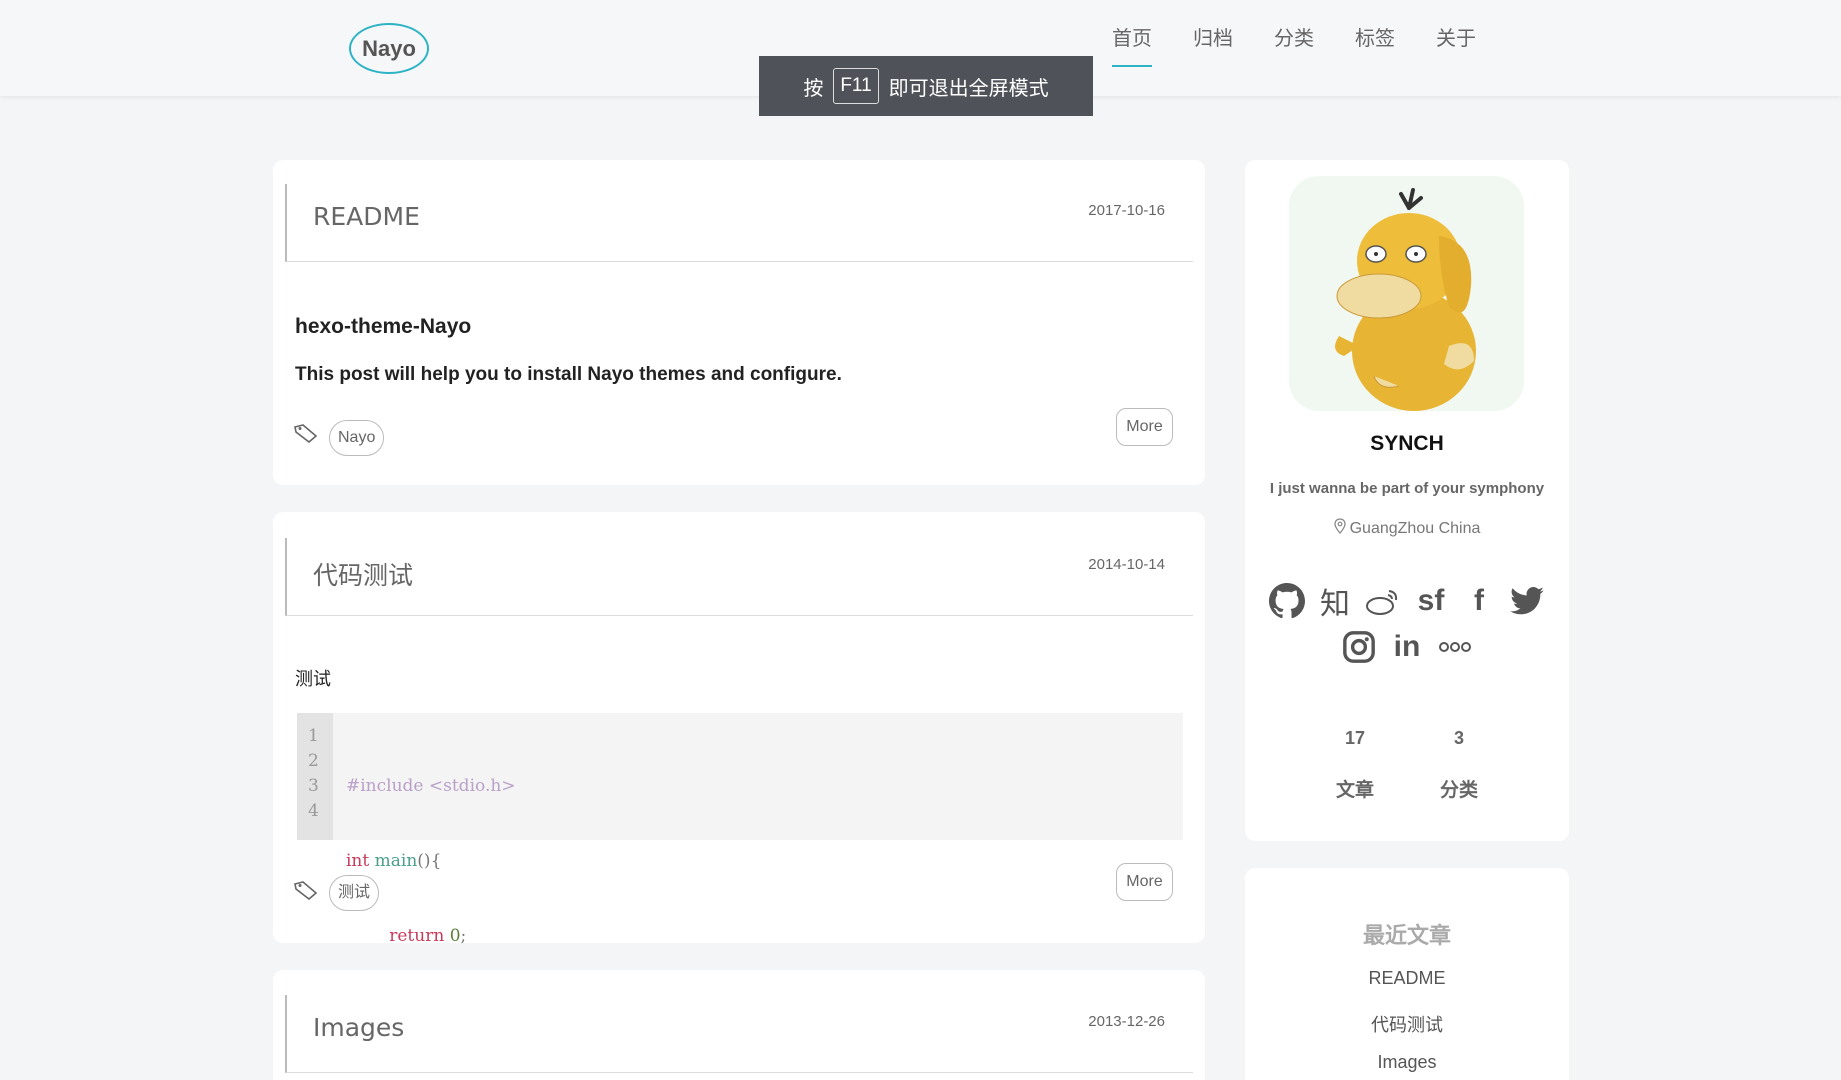 The image size is (1841, 1080). I want to click on stat-posts-label: 文章, so click(1354, 790).